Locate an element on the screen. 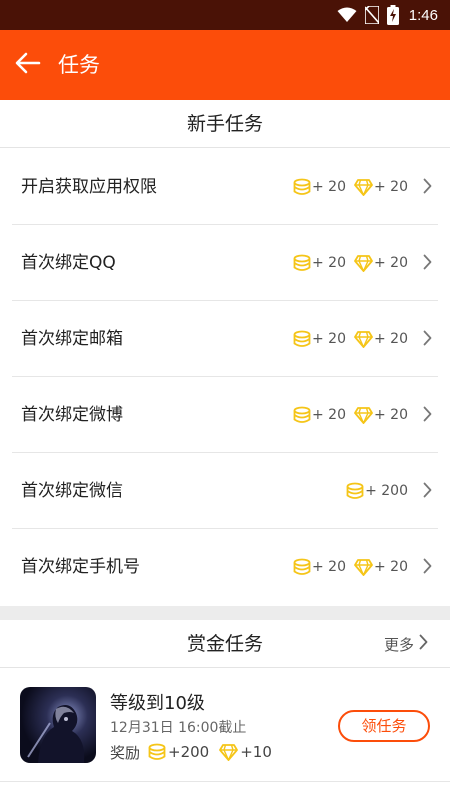 The height and width of the screenshot is (800, 450). bounty-task-item: 等级到10级 12月31日 16:00截止 奖励 +200 +10 领任务 is located at coordinates (225, 725).